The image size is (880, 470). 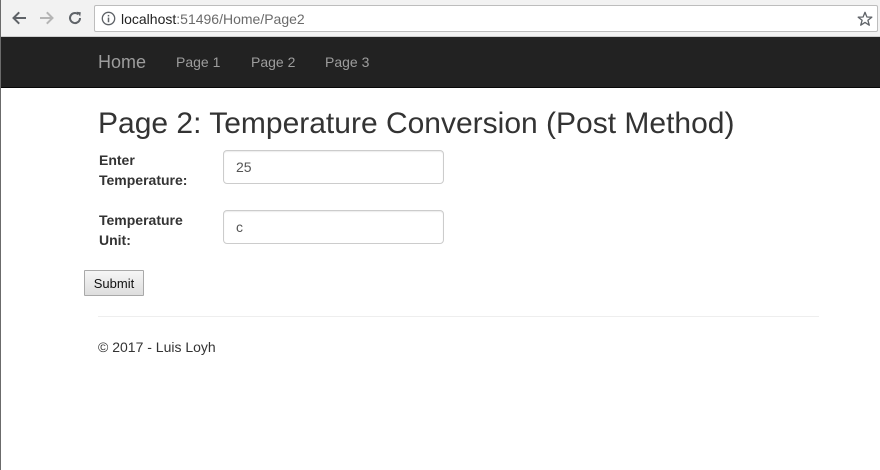 I want to click on submit-button: Submit, so click(x=114, y=283).